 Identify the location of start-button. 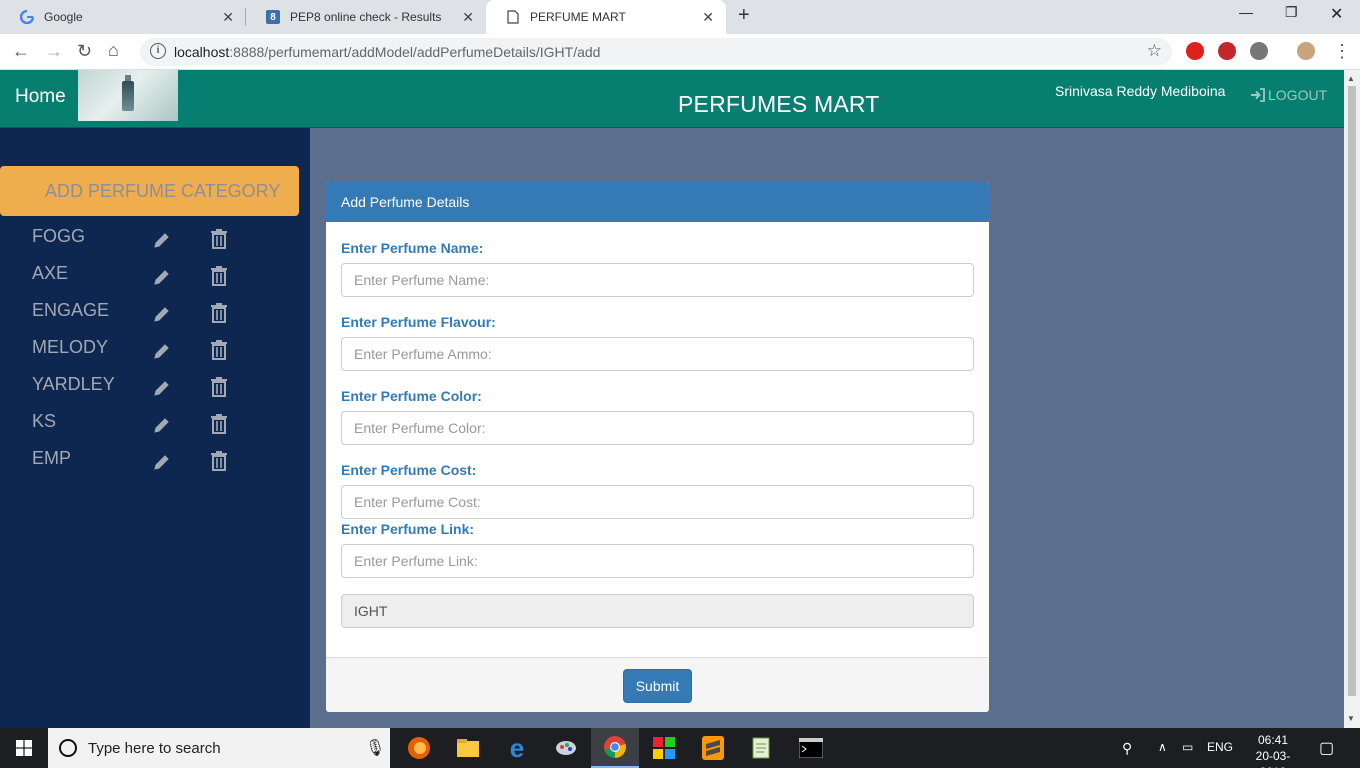
(24, 748).